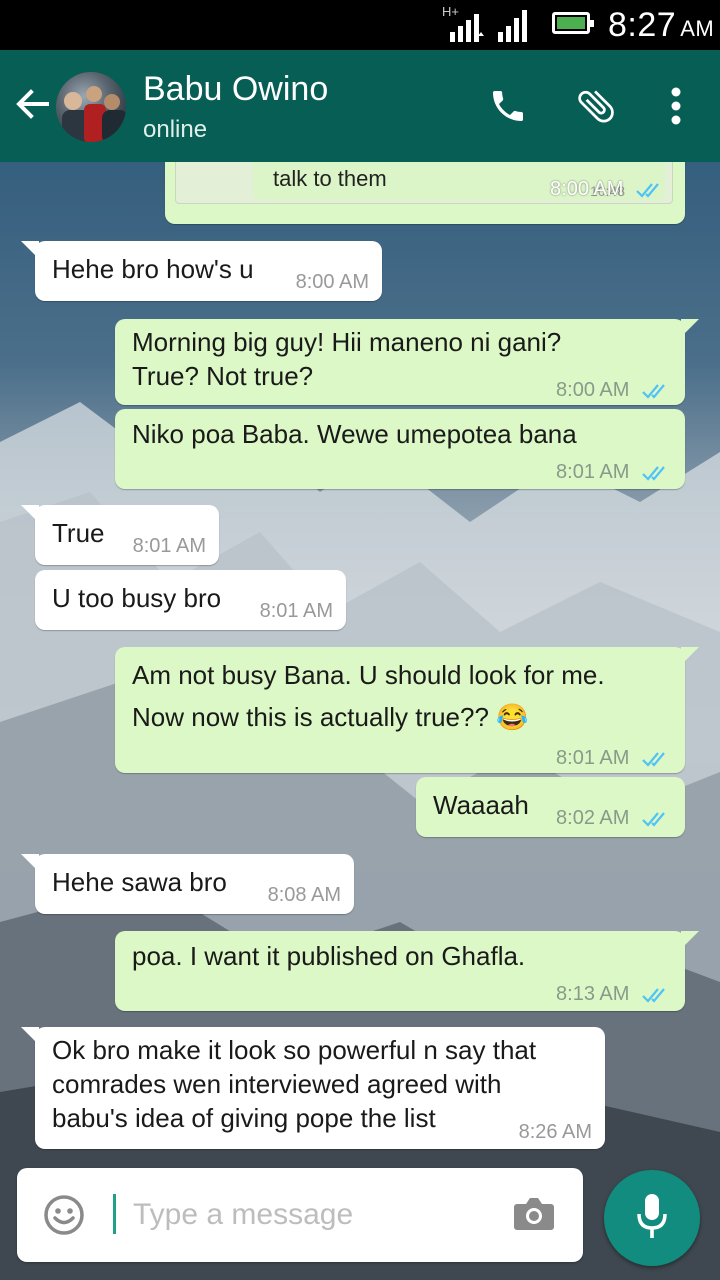 Image resolution: width=720 pixels, height=1280 pixels. What do you see at coordinates (330, 178) in the screenshot?
I see `quoted-message-text: talk to them` at bounding box center [330, 178].